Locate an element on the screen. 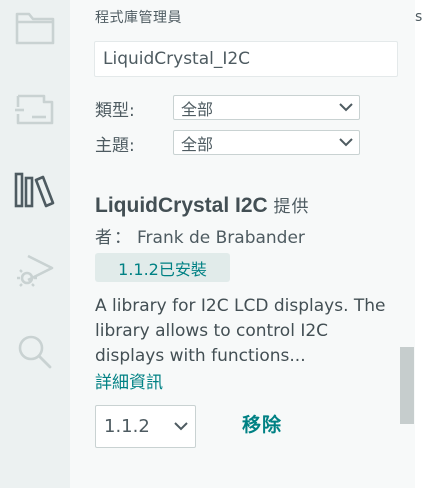 The image size is (430, 488). topic-filter-value: 全部 is located at coordinates (197, 144).